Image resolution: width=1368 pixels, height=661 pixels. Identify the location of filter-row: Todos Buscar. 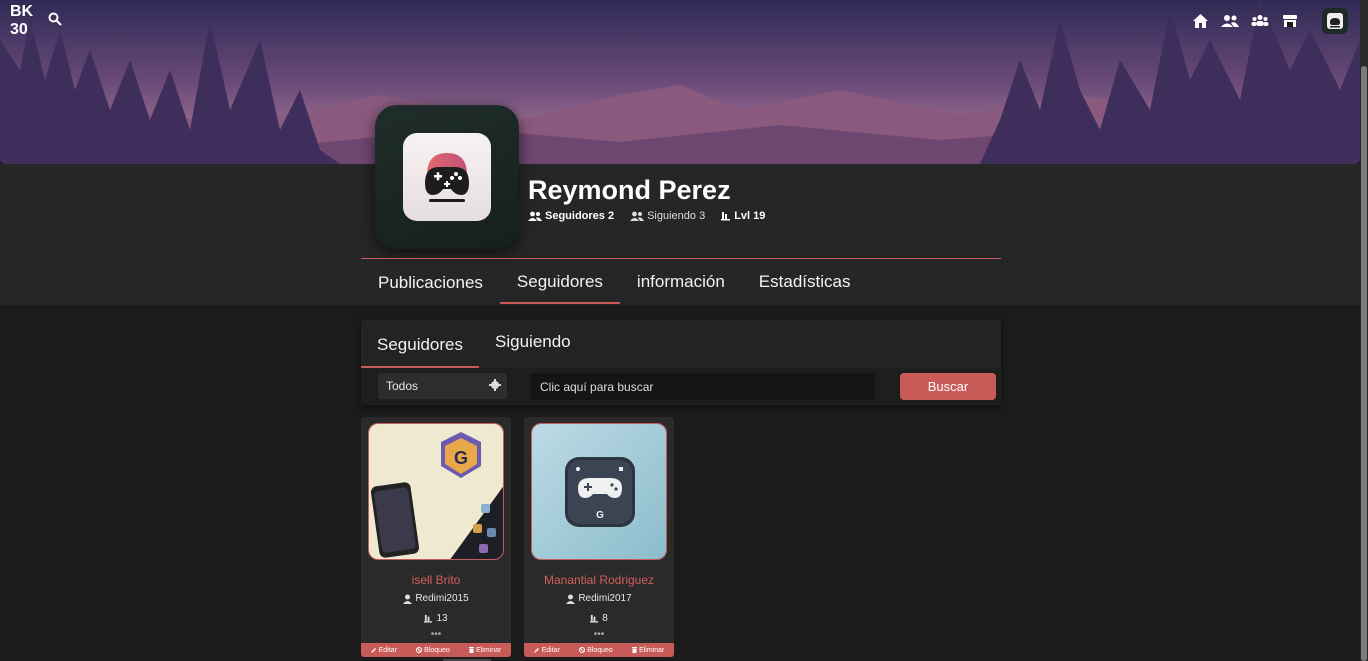
(681, 386).